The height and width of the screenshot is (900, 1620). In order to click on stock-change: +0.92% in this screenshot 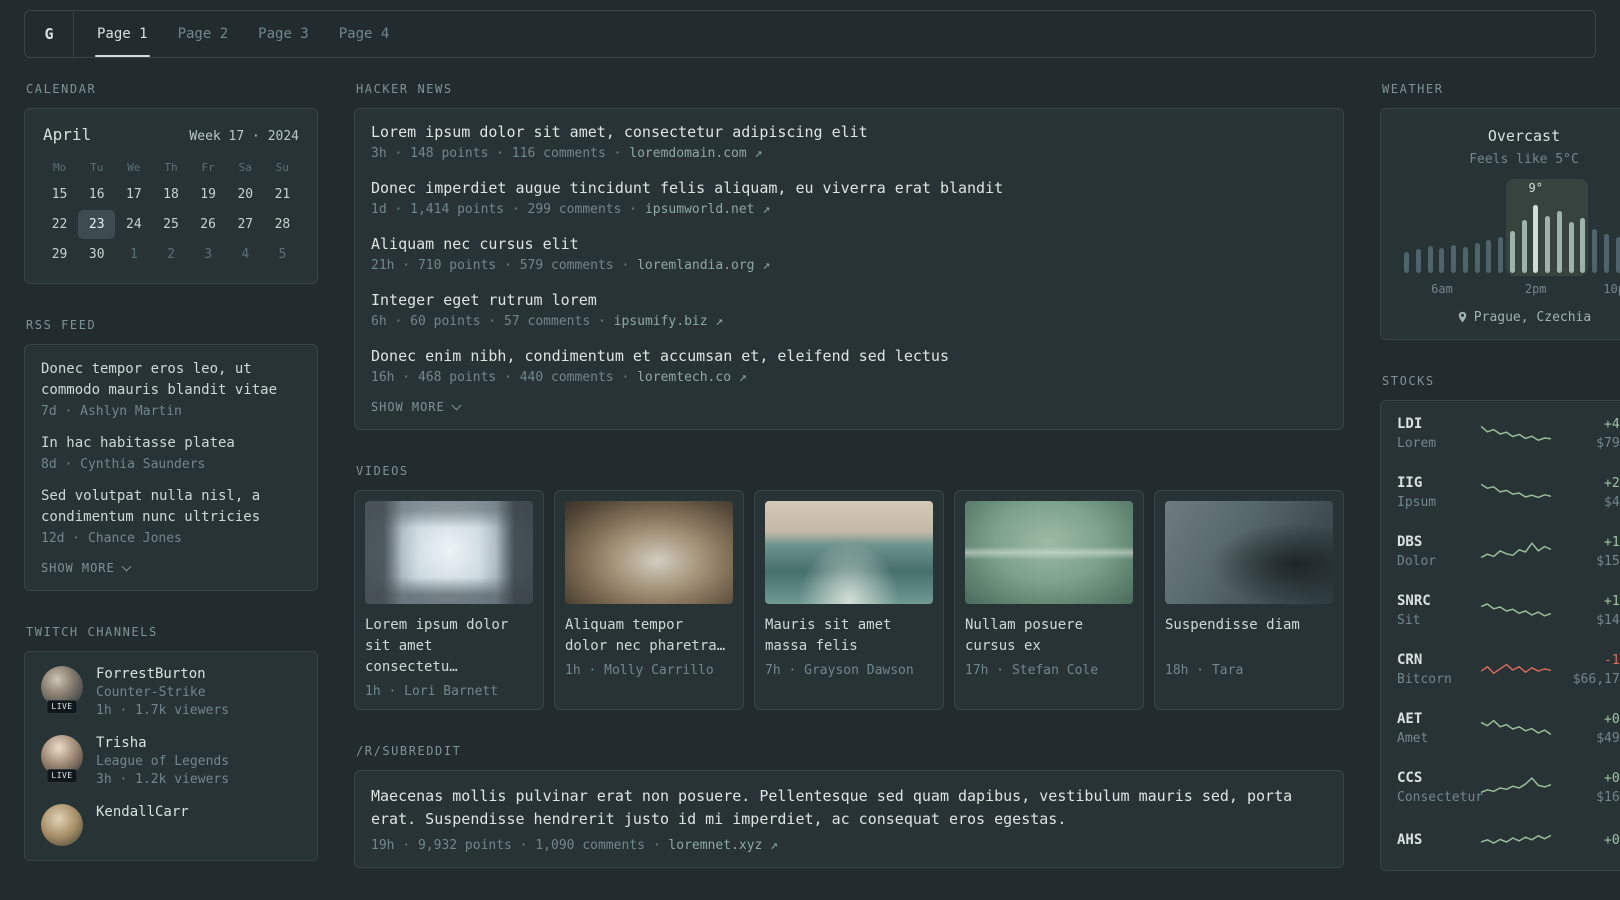, I will do `click(1612, 719)`.